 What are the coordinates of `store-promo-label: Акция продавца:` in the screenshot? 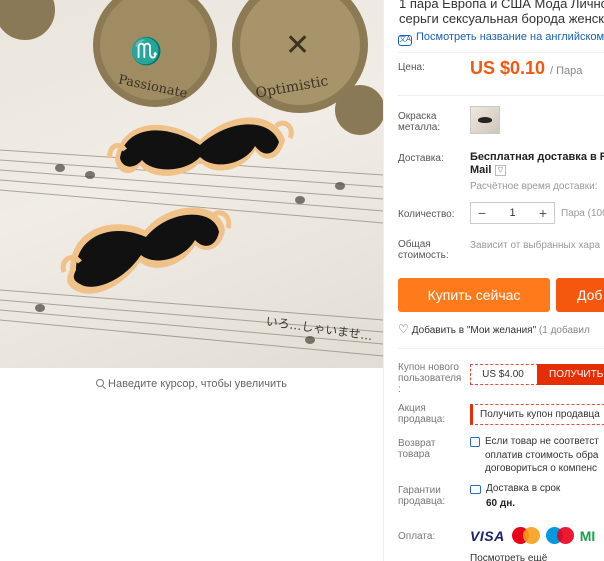 It's located at (421, 414).